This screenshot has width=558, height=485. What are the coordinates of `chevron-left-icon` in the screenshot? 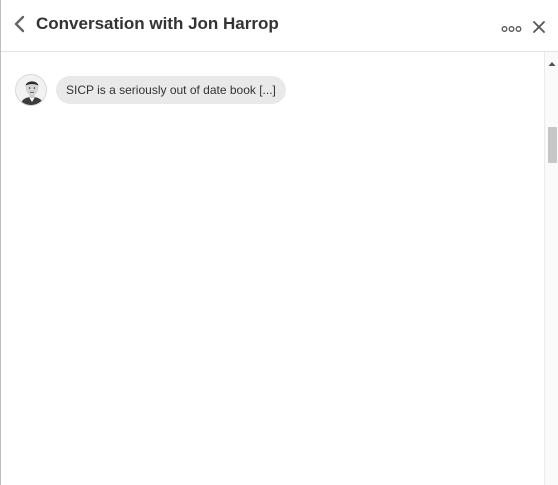 It's located at (19, 24).